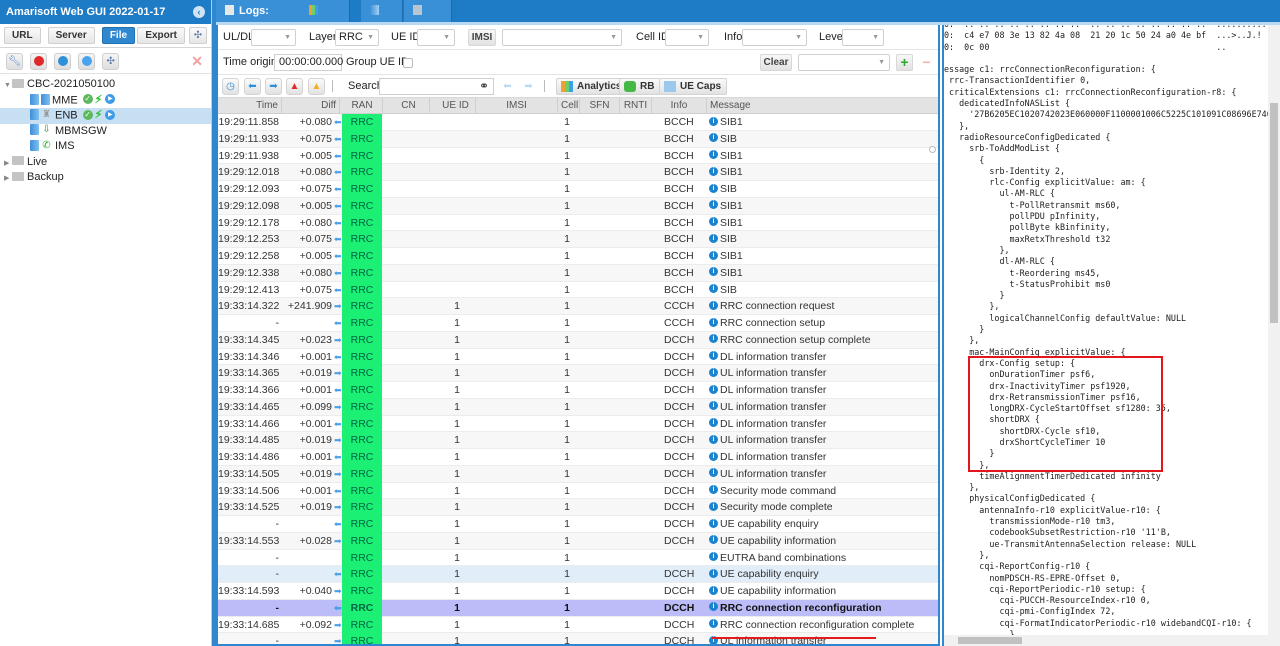 The height and width of the screenshot is (646, 1280). I want to click on col-rnti: RNTI, so click(636, 106).